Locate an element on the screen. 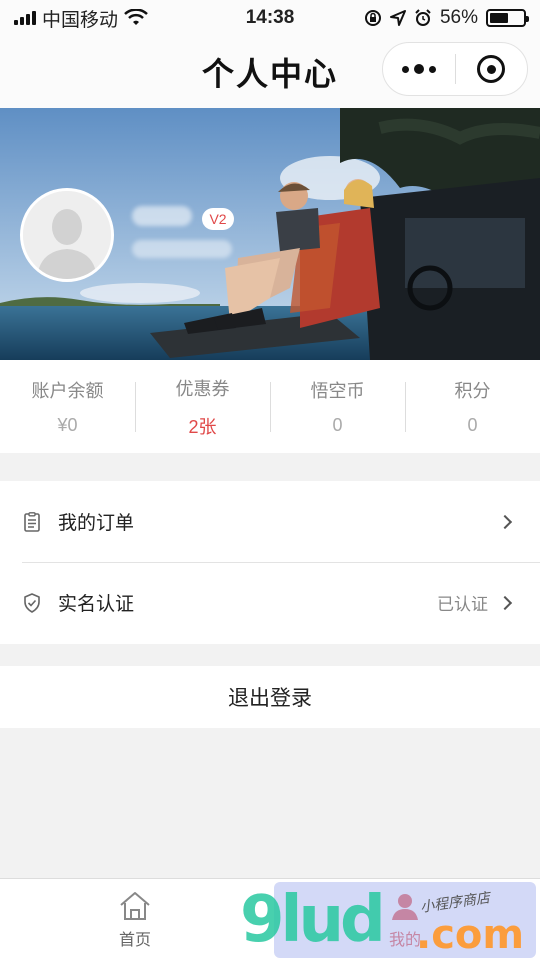 Image resolution: width=540 pixels, height=960 pixels. more-button is located at coordinates (419, 69).